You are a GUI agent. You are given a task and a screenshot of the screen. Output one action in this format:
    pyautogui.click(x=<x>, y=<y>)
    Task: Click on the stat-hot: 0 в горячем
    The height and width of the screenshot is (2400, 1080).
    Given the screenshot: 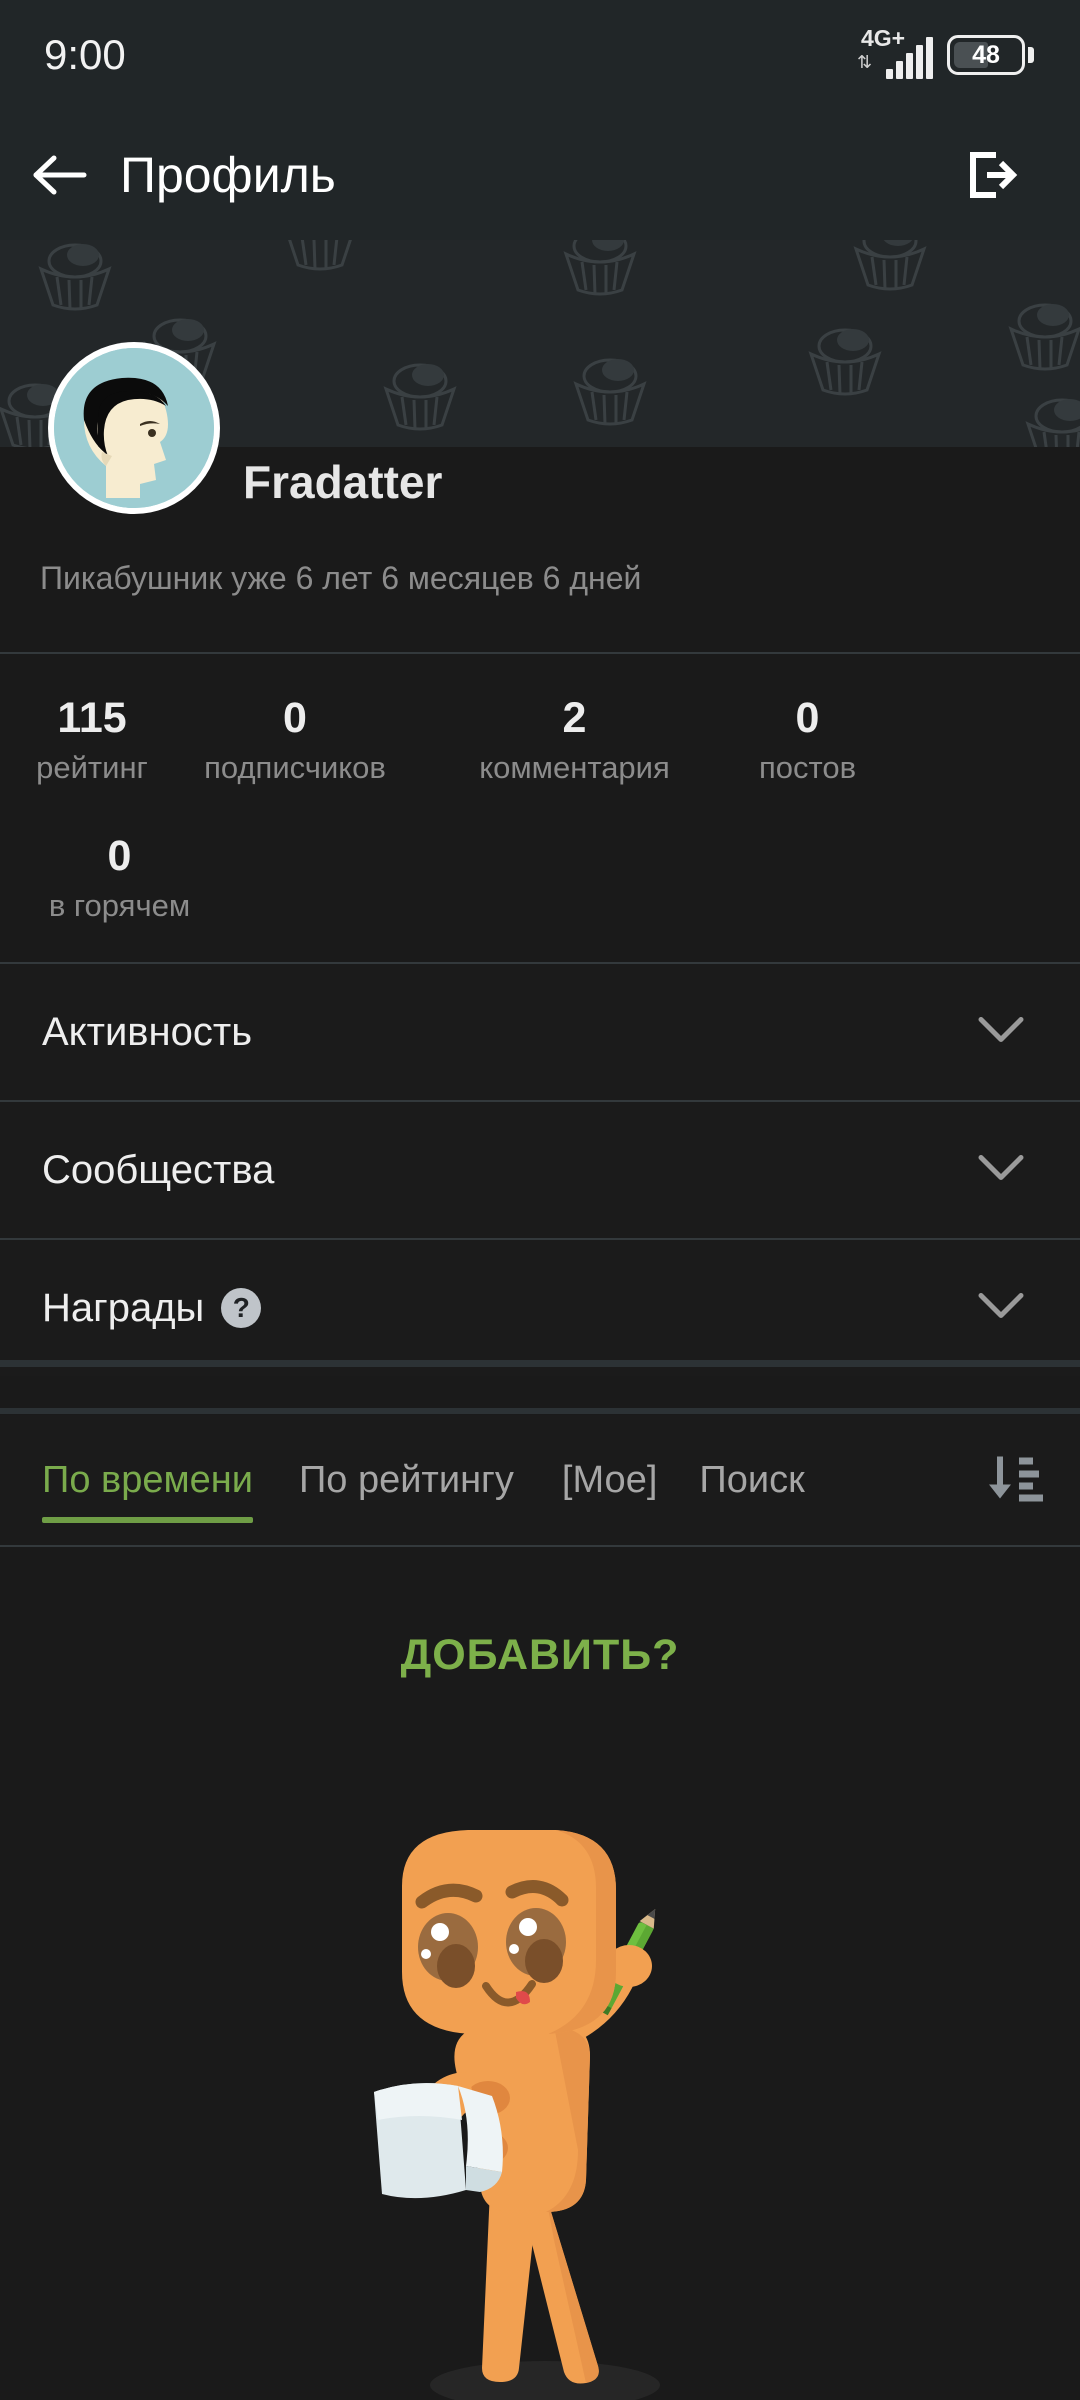 What is the action you would take?
    pyautogui.click(x=119, y=879)
    